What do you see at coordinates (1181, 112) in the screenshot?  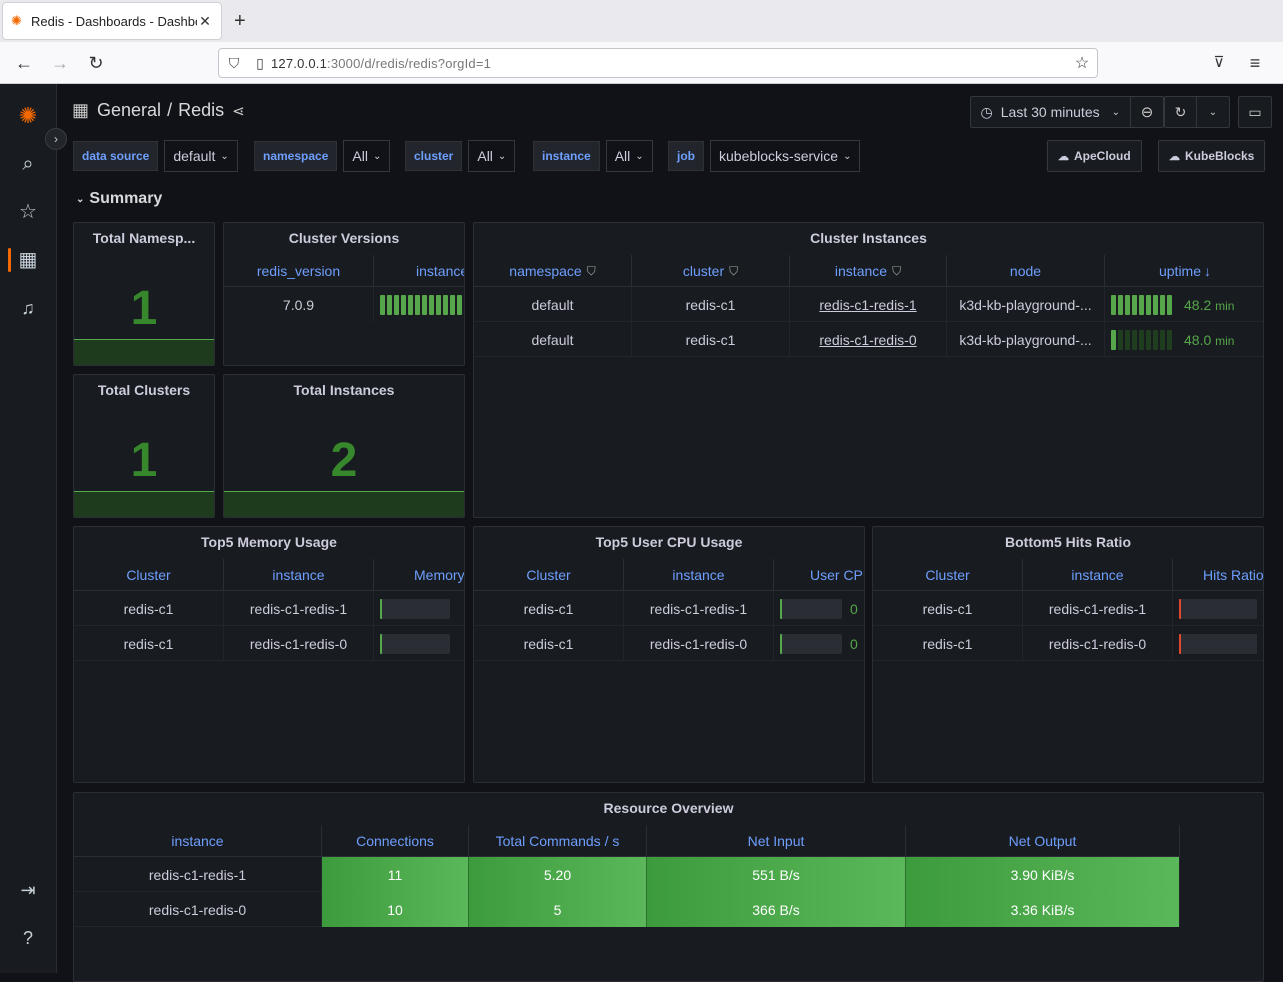 I see `refresh-icon: ↻` at bounding box center [1181, 112].